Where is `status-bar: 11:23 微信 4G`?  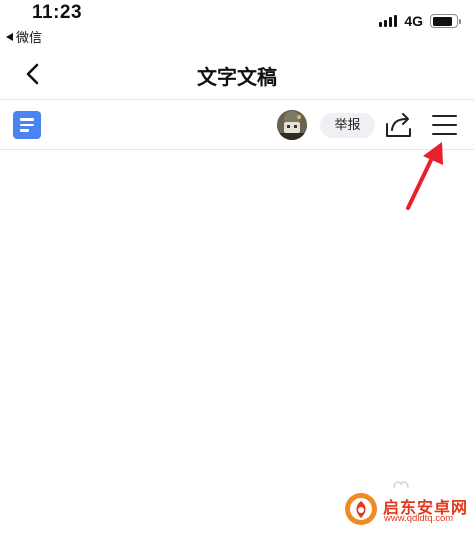
status-bar: 11:23 微信 4G is located at coordinates (237, 24).